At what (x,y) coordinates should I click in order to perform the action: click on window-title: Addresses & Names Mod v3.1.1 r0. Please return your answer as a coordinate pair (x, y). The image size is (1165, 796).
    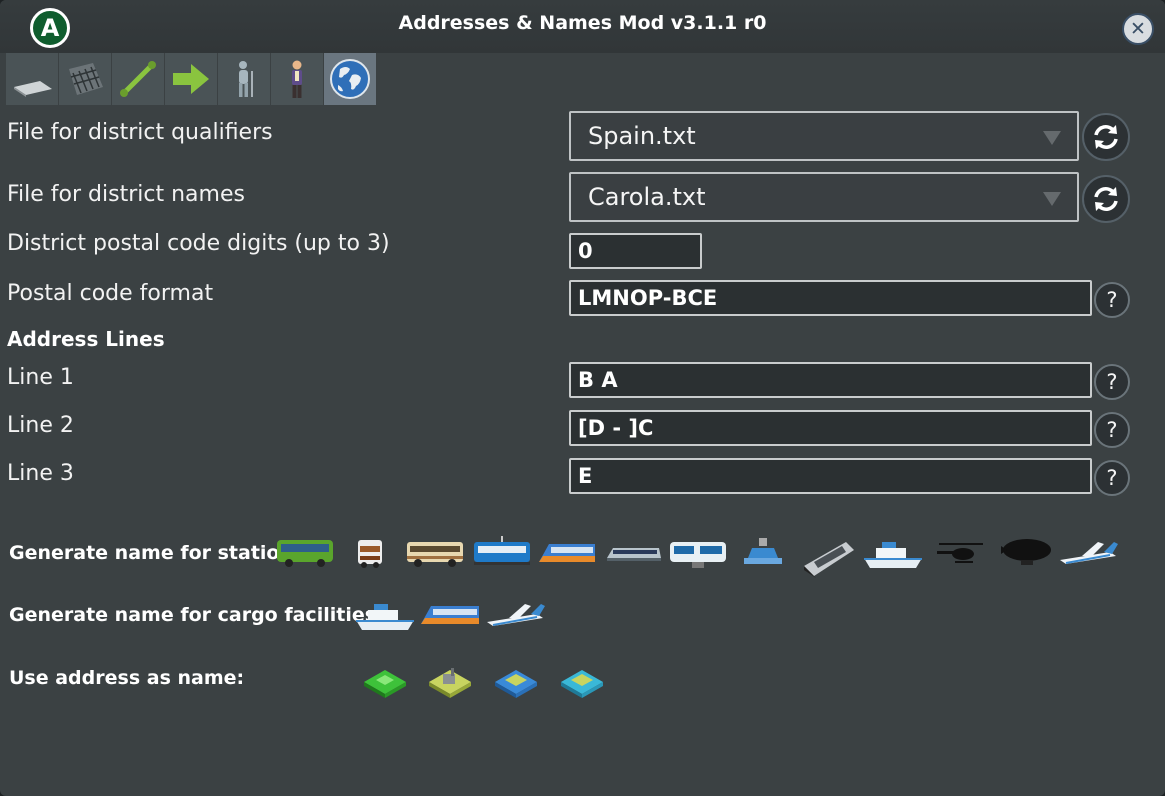
    Looking at the image, I should click on (582, 23).